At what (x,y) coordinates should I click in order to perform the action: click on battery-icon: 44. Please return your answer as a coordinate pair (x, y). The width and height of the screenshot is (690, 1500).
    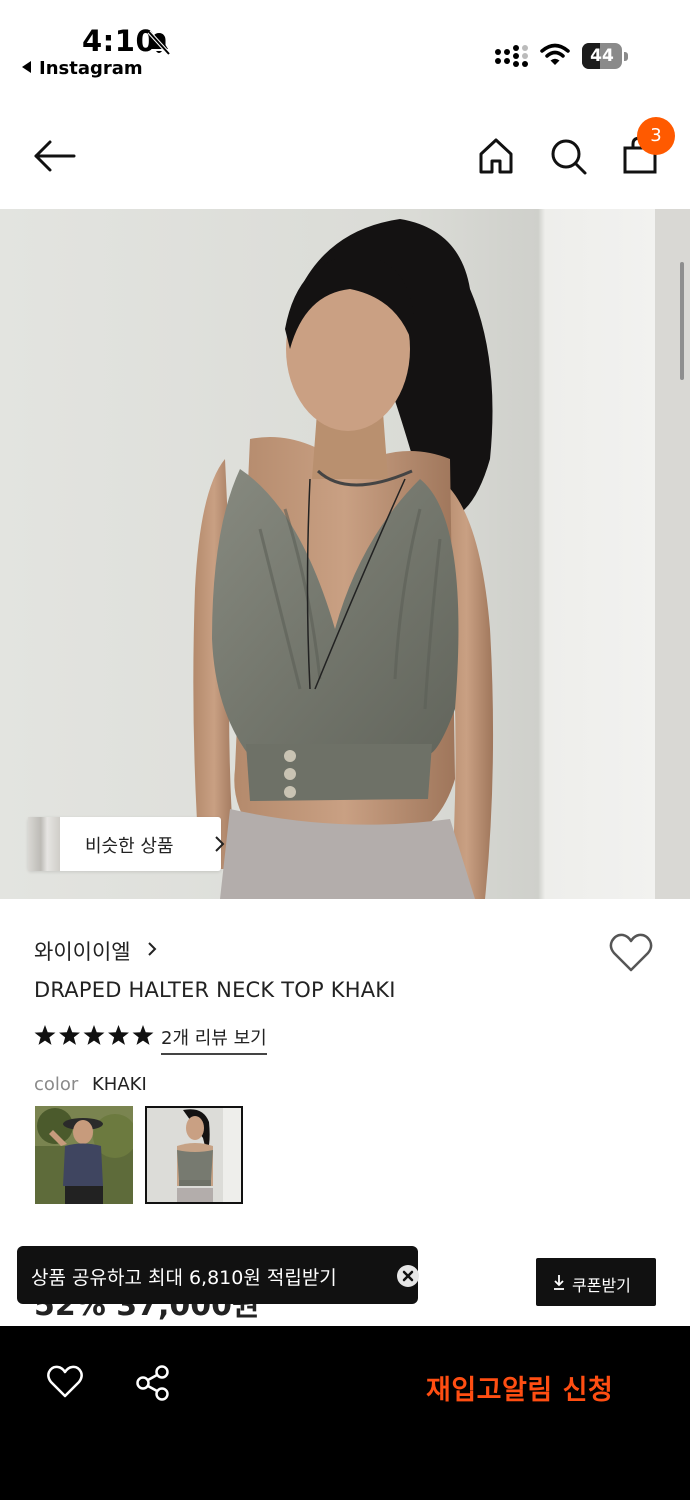
    Looking at the image, I should click on (605, 56).